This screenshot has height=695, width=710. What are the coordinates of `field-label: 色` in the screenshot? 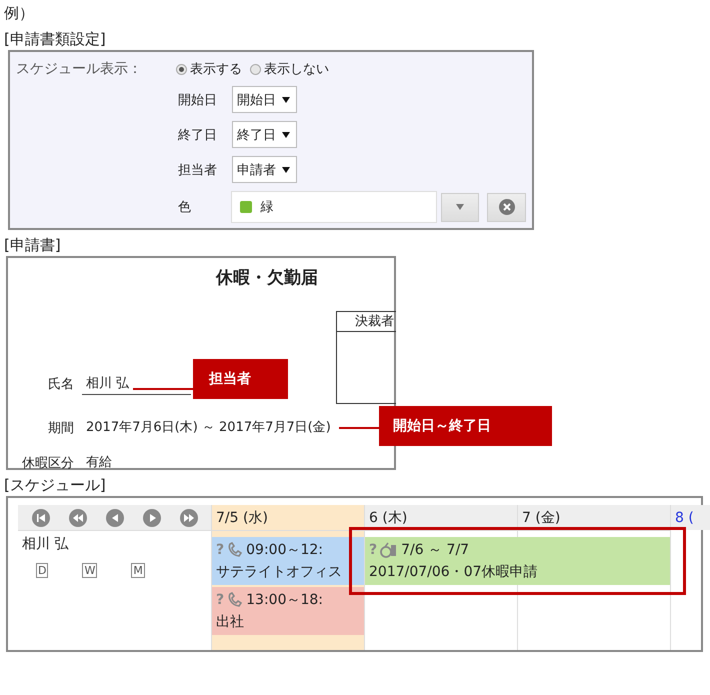 It's located at (185, 207).